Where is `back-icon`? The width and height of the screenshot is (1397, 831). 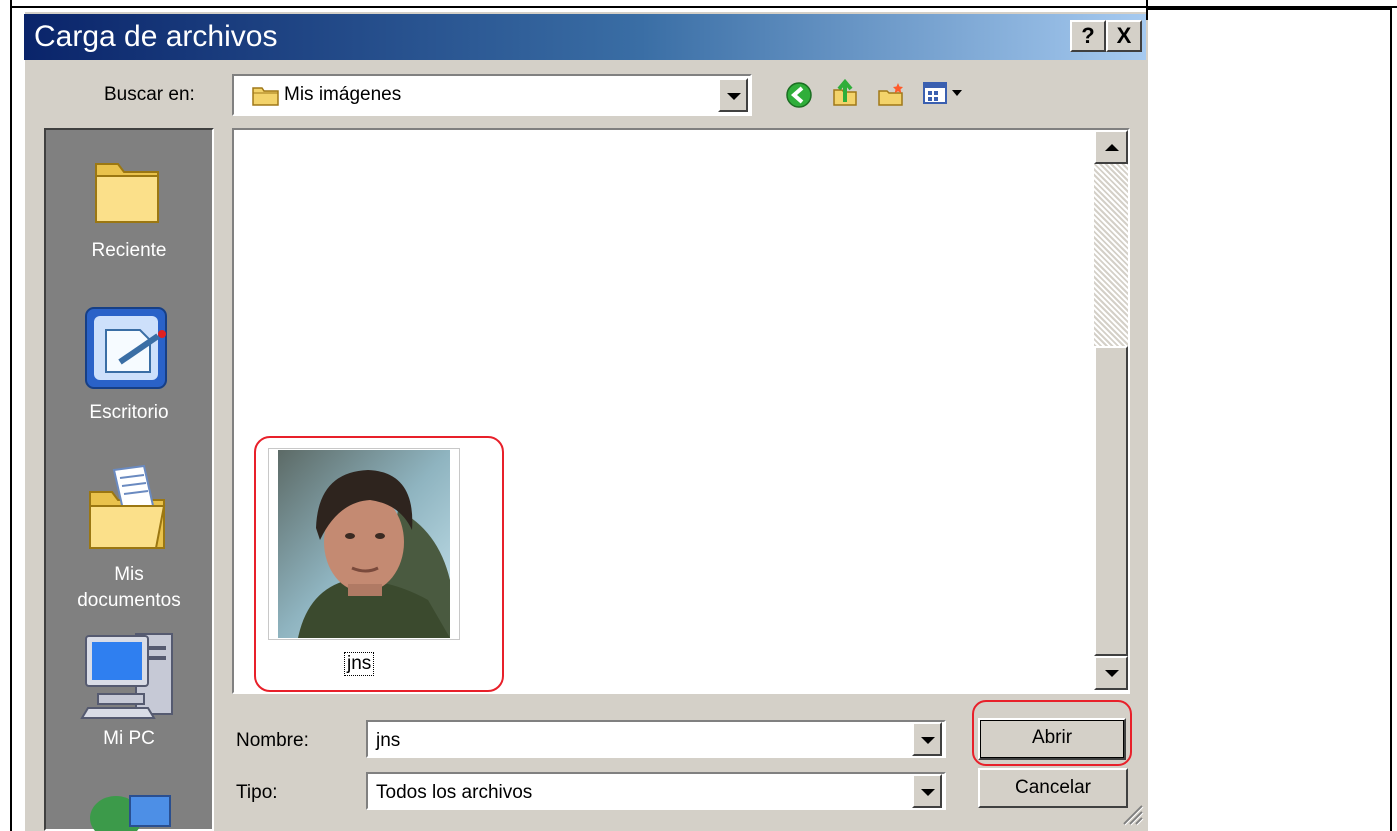
back-icon is located at coordinates (799, 95).